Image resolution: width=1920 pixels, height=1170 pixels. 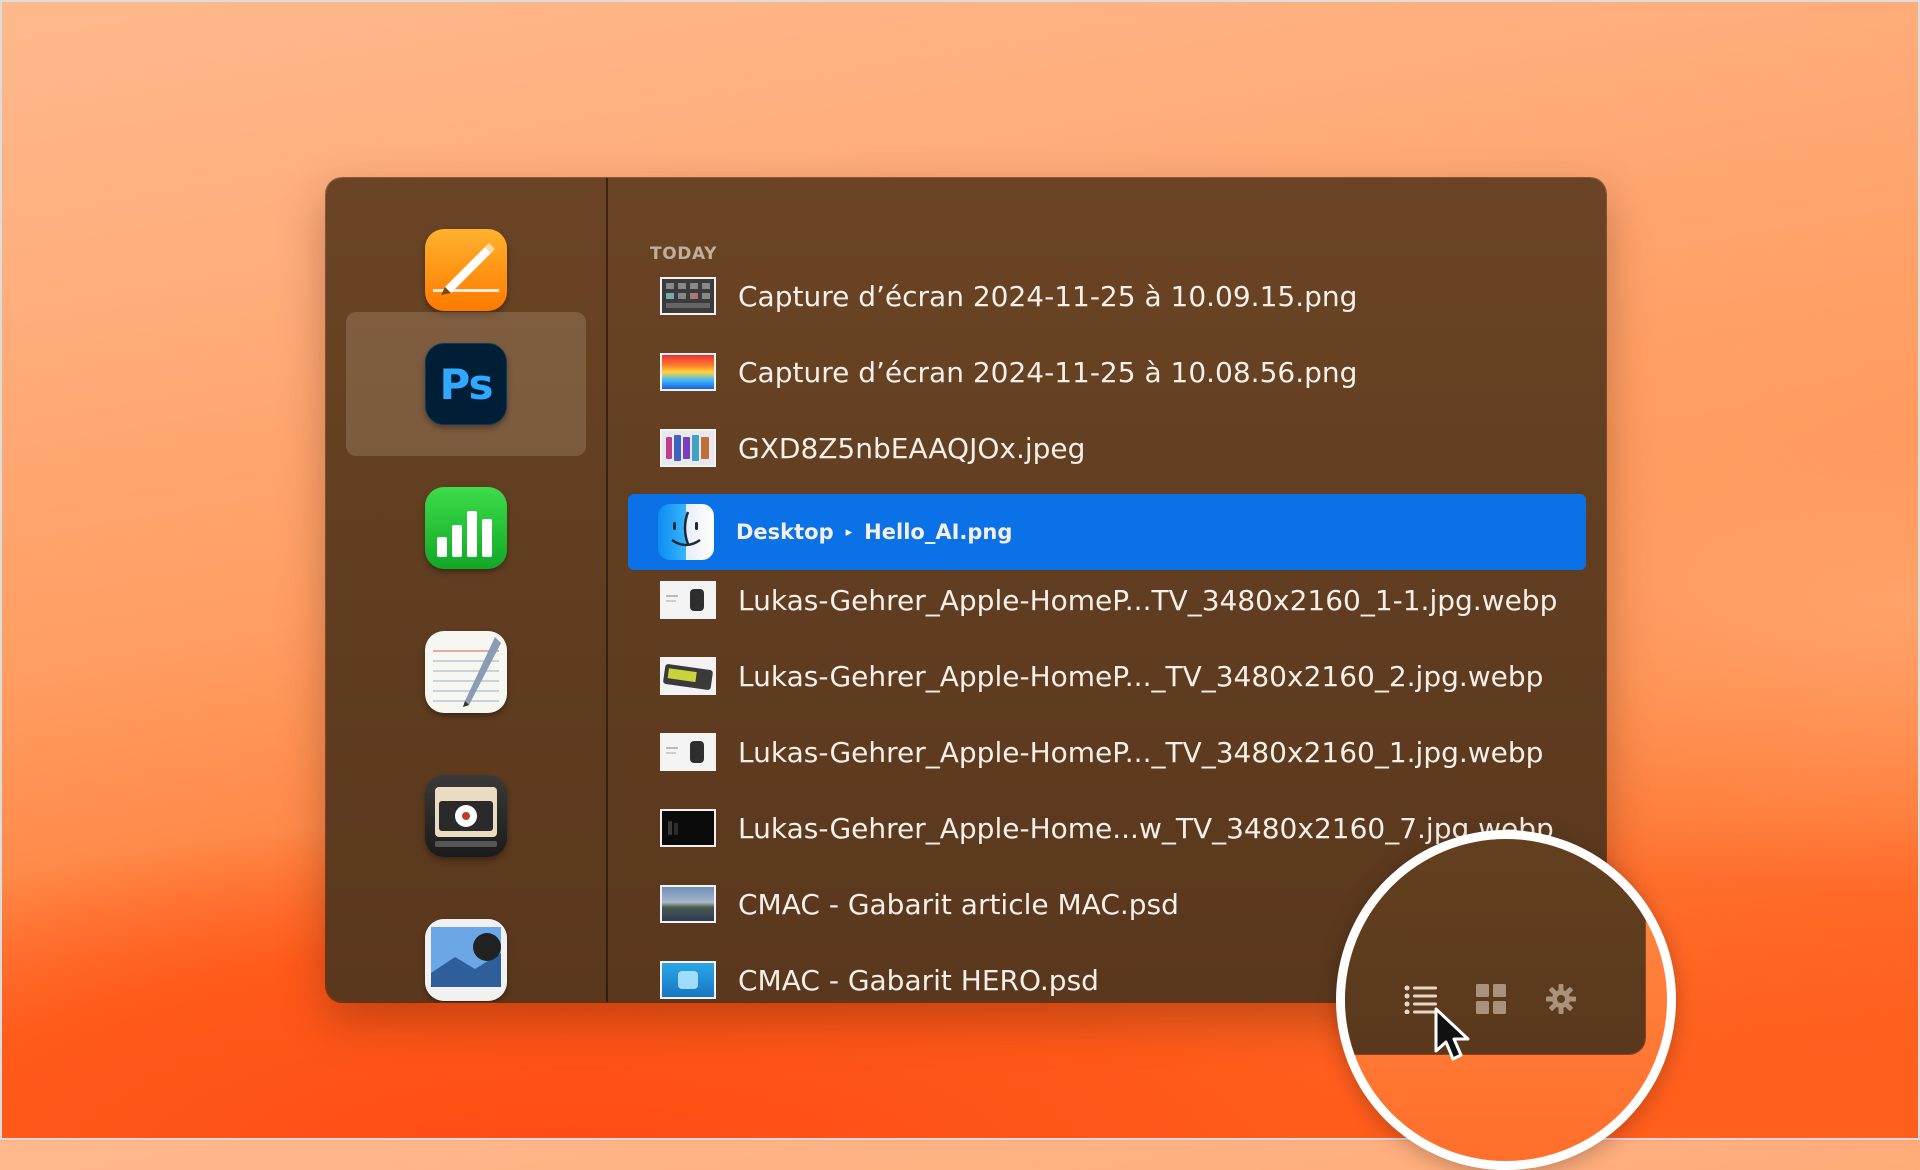 I want to click on mouse-cursor-icon, so click(x=1452, y=1034).